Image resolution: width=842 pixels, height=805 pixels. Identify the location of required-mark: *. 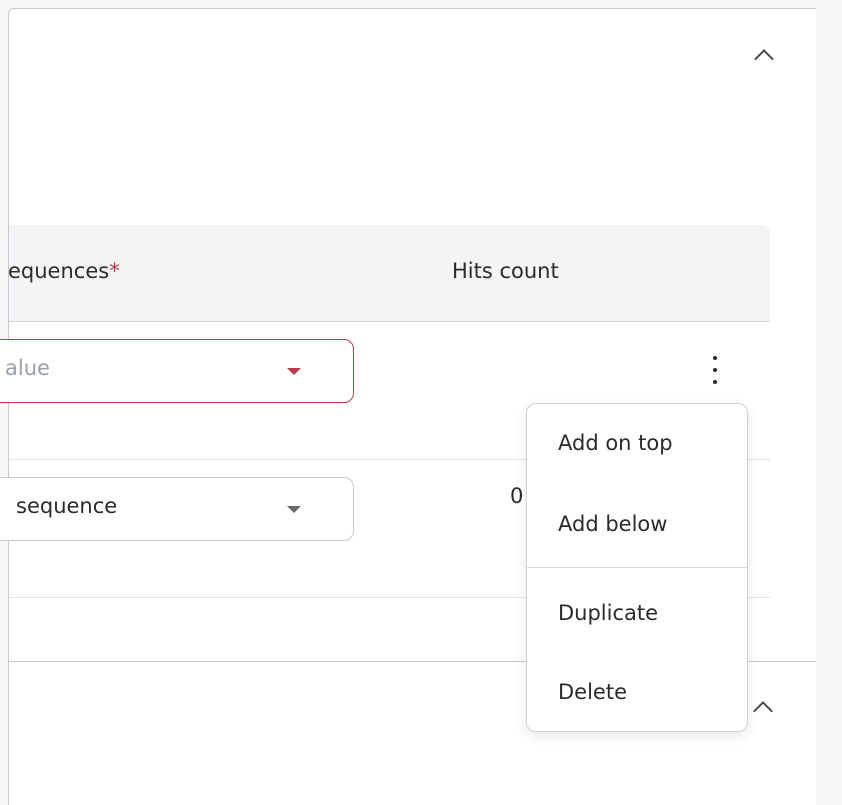
(114, 271).